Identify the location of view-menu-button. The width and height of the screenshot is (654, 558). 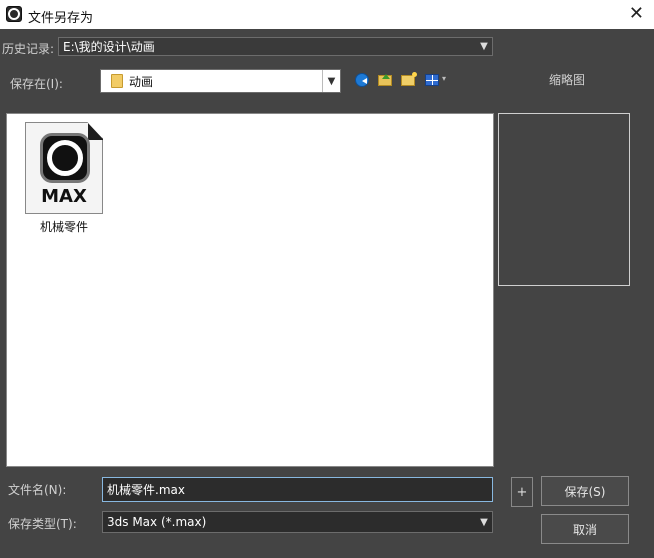
(432, 80).